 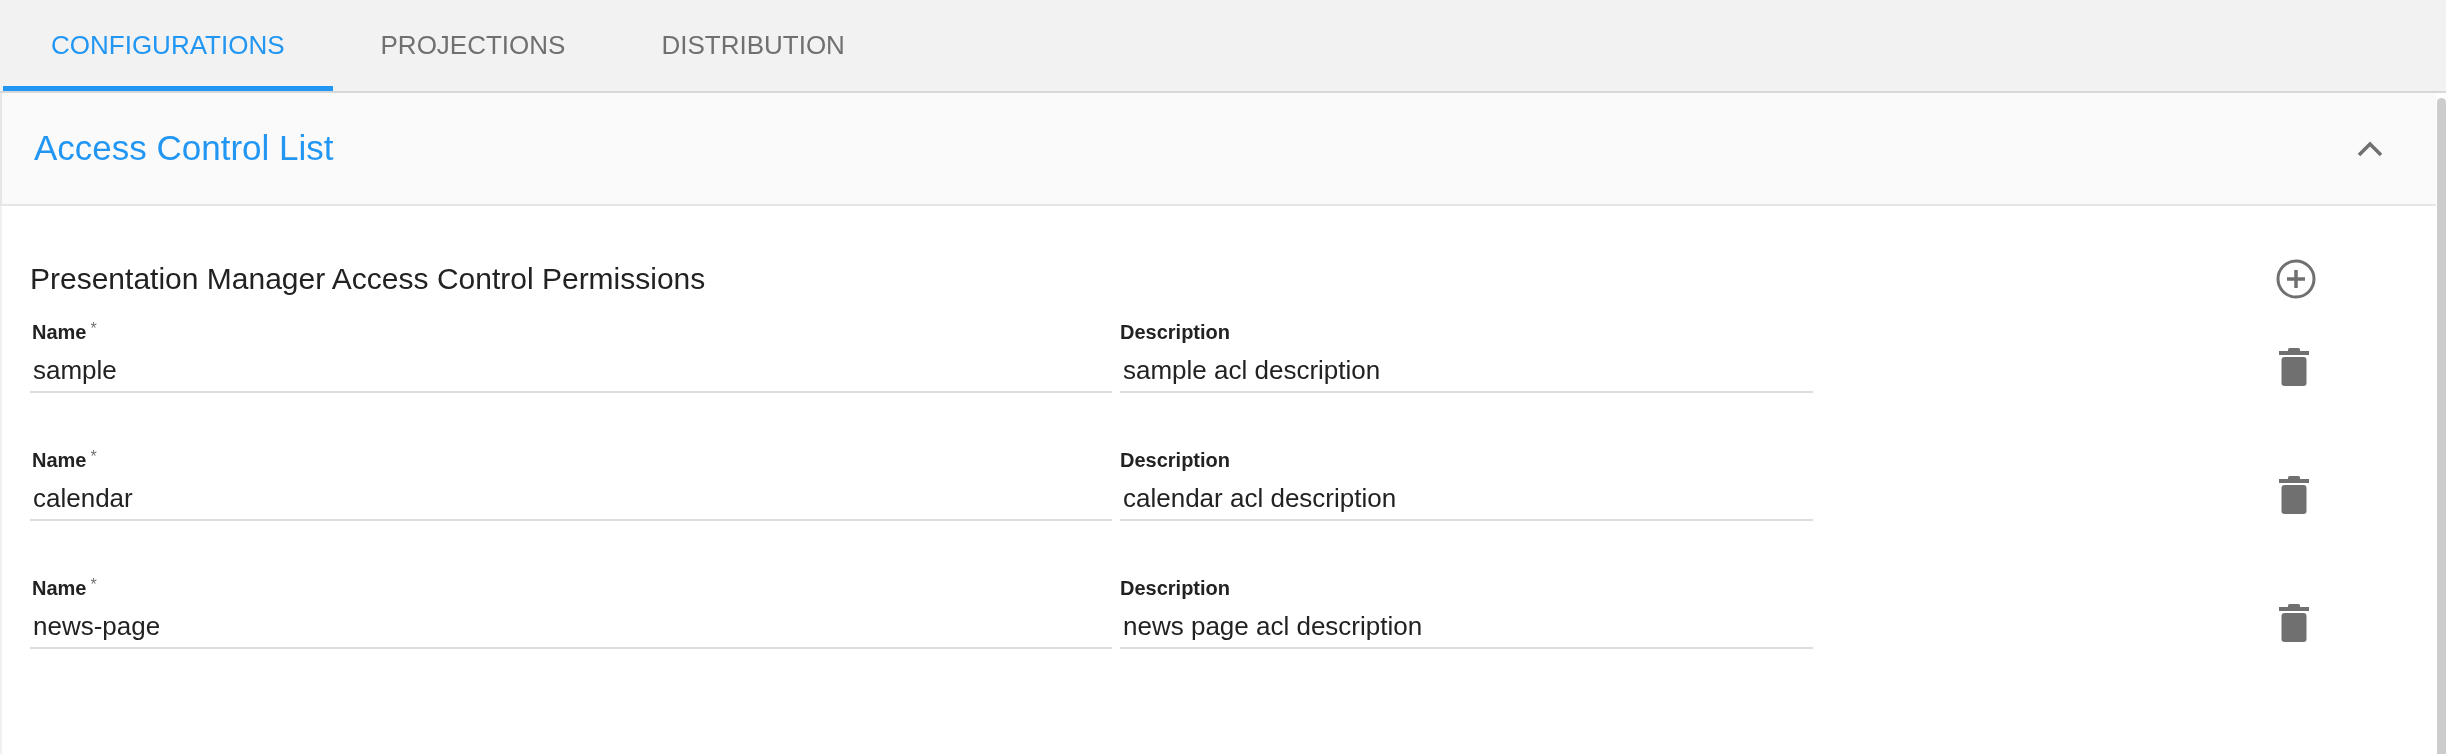 I want to click on panel-title: Access Control List, so click(x=184, y=148).